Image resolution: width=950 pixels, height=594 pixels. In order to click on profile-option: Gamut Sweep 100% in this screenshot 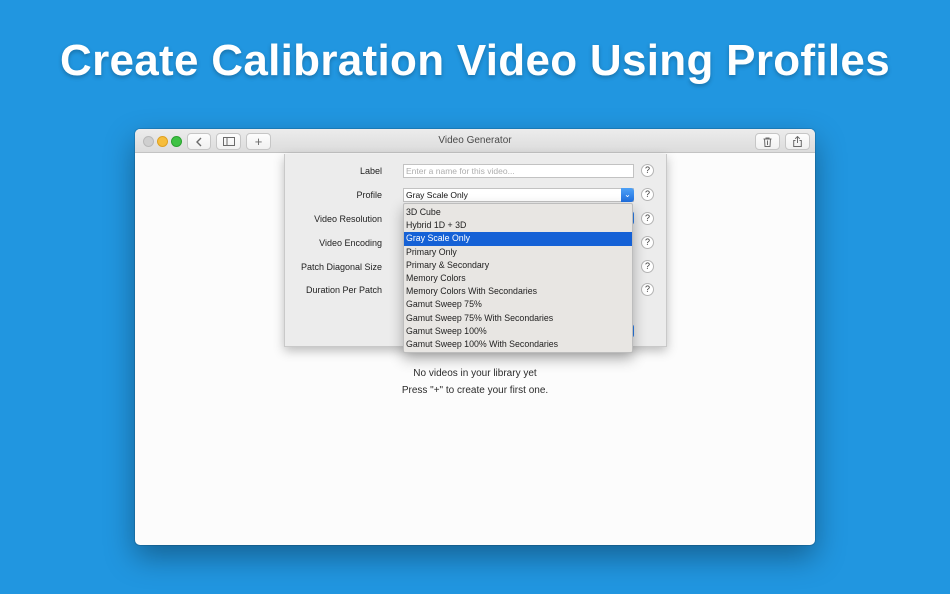, I will do `click(518, 331)`.